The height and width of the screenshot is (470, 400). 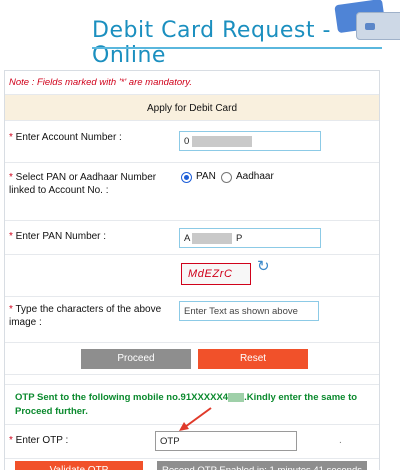 What do you see at coordinates (241, 311) in the screenshot?
I see `captcha-placeholder: Enter Text as shown above` at bounding box center [241, 311].